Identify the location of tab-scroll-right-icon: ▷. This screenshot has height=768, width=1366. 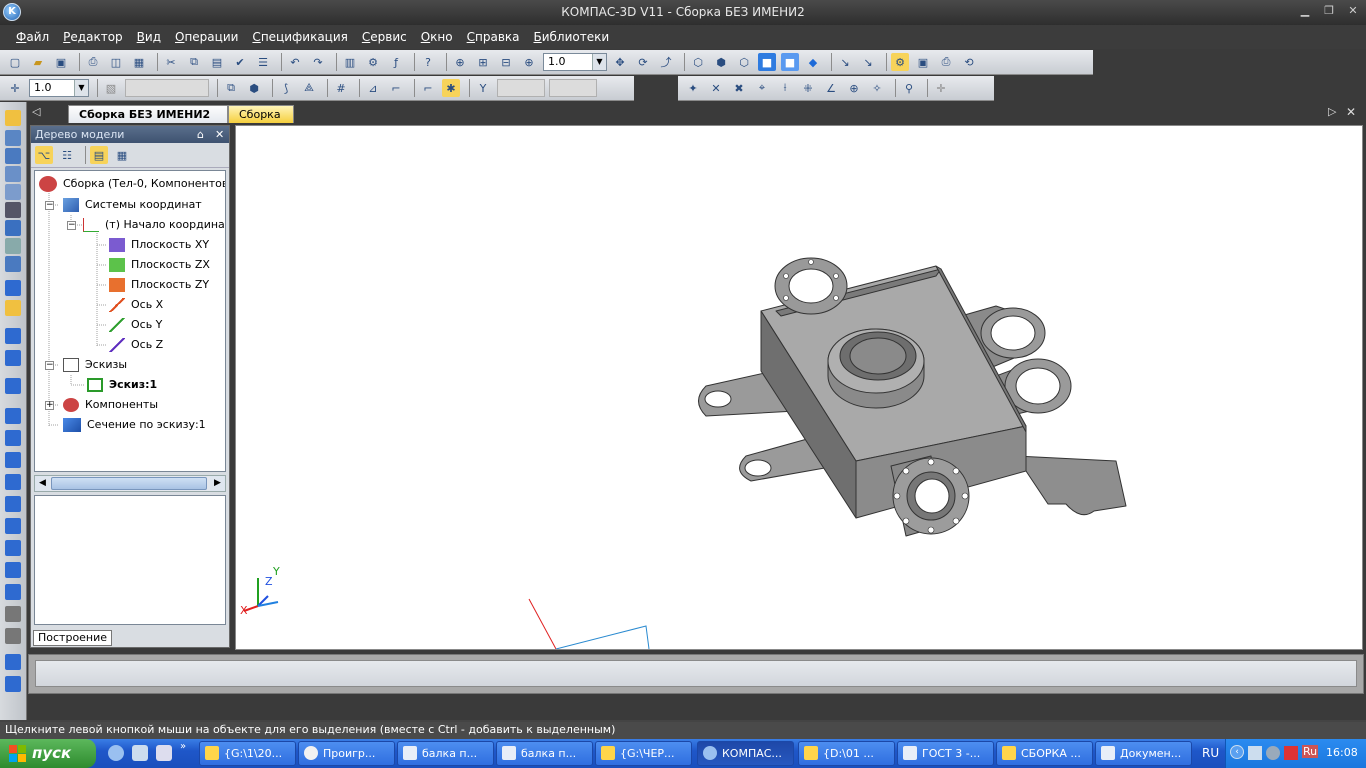
(1332, 111).